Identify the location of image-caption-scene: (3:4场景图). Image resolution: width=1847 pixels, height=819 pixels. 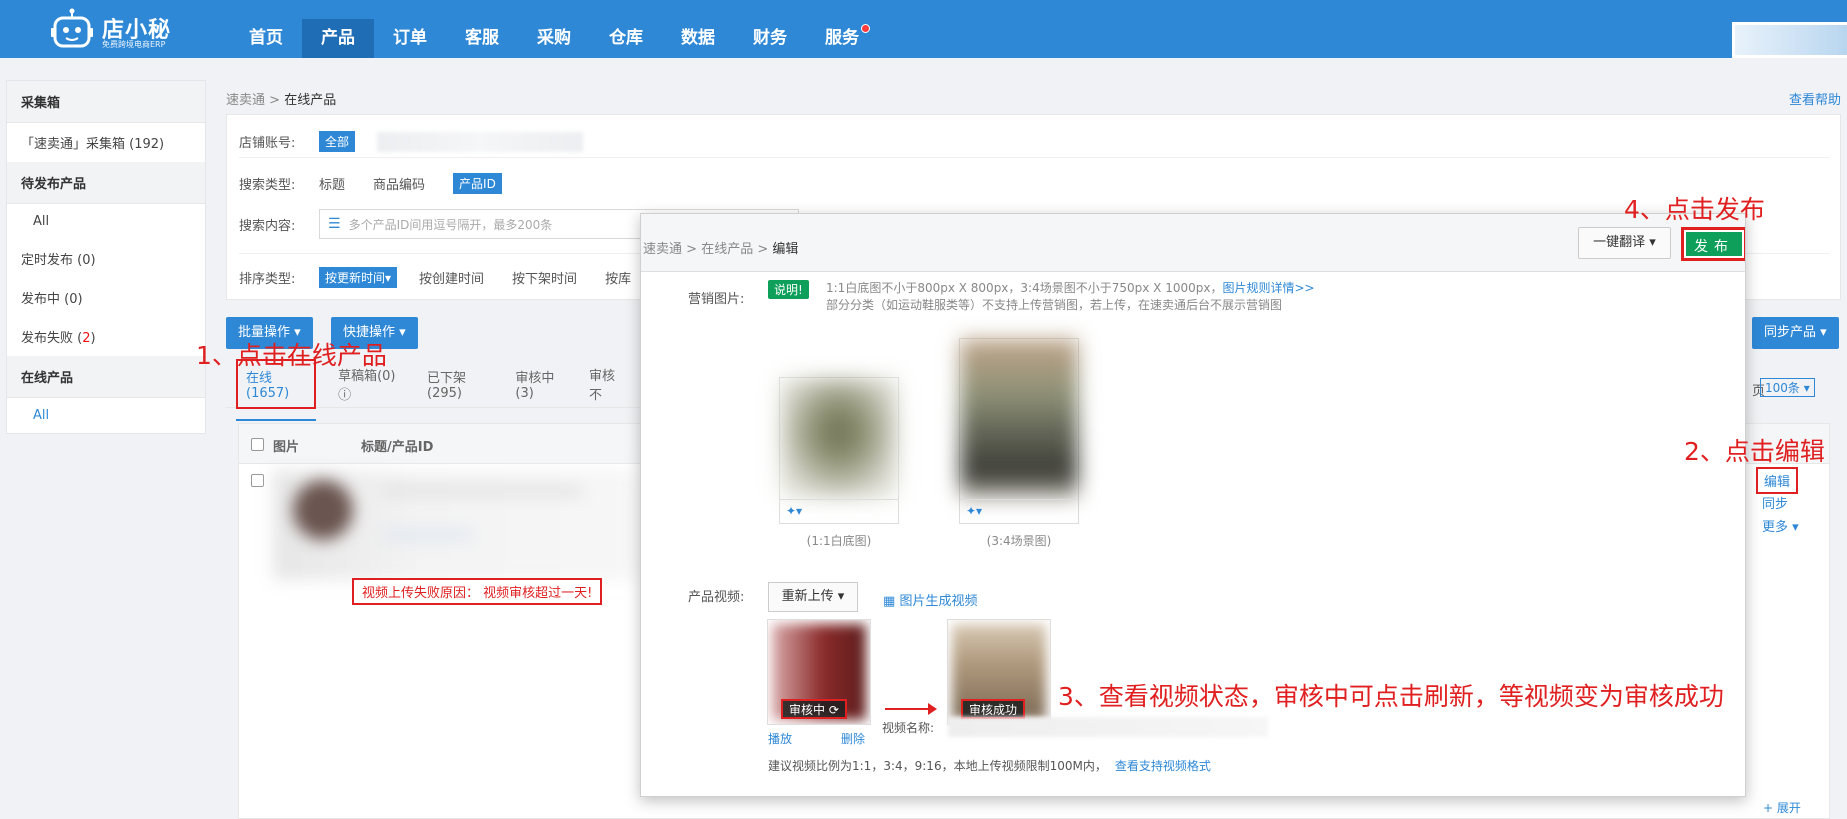
(1019, 541).